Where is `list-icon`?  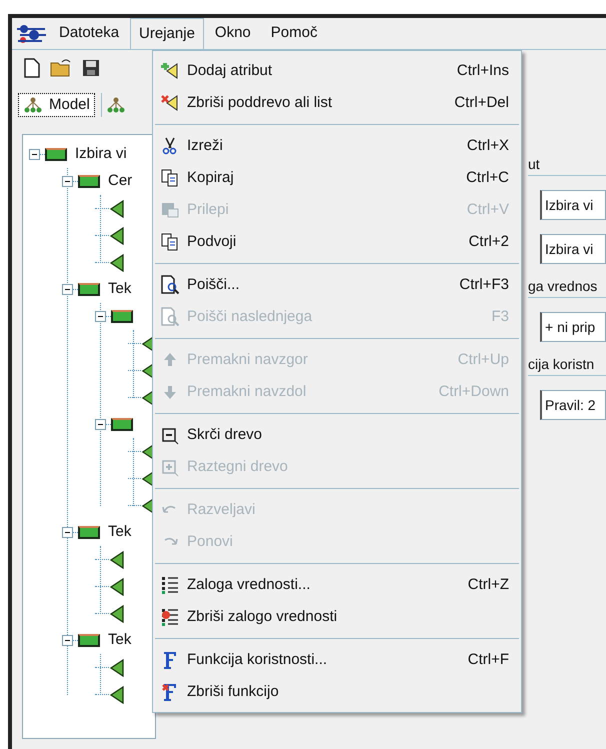 list-icon is located at coordinates (170, 585).